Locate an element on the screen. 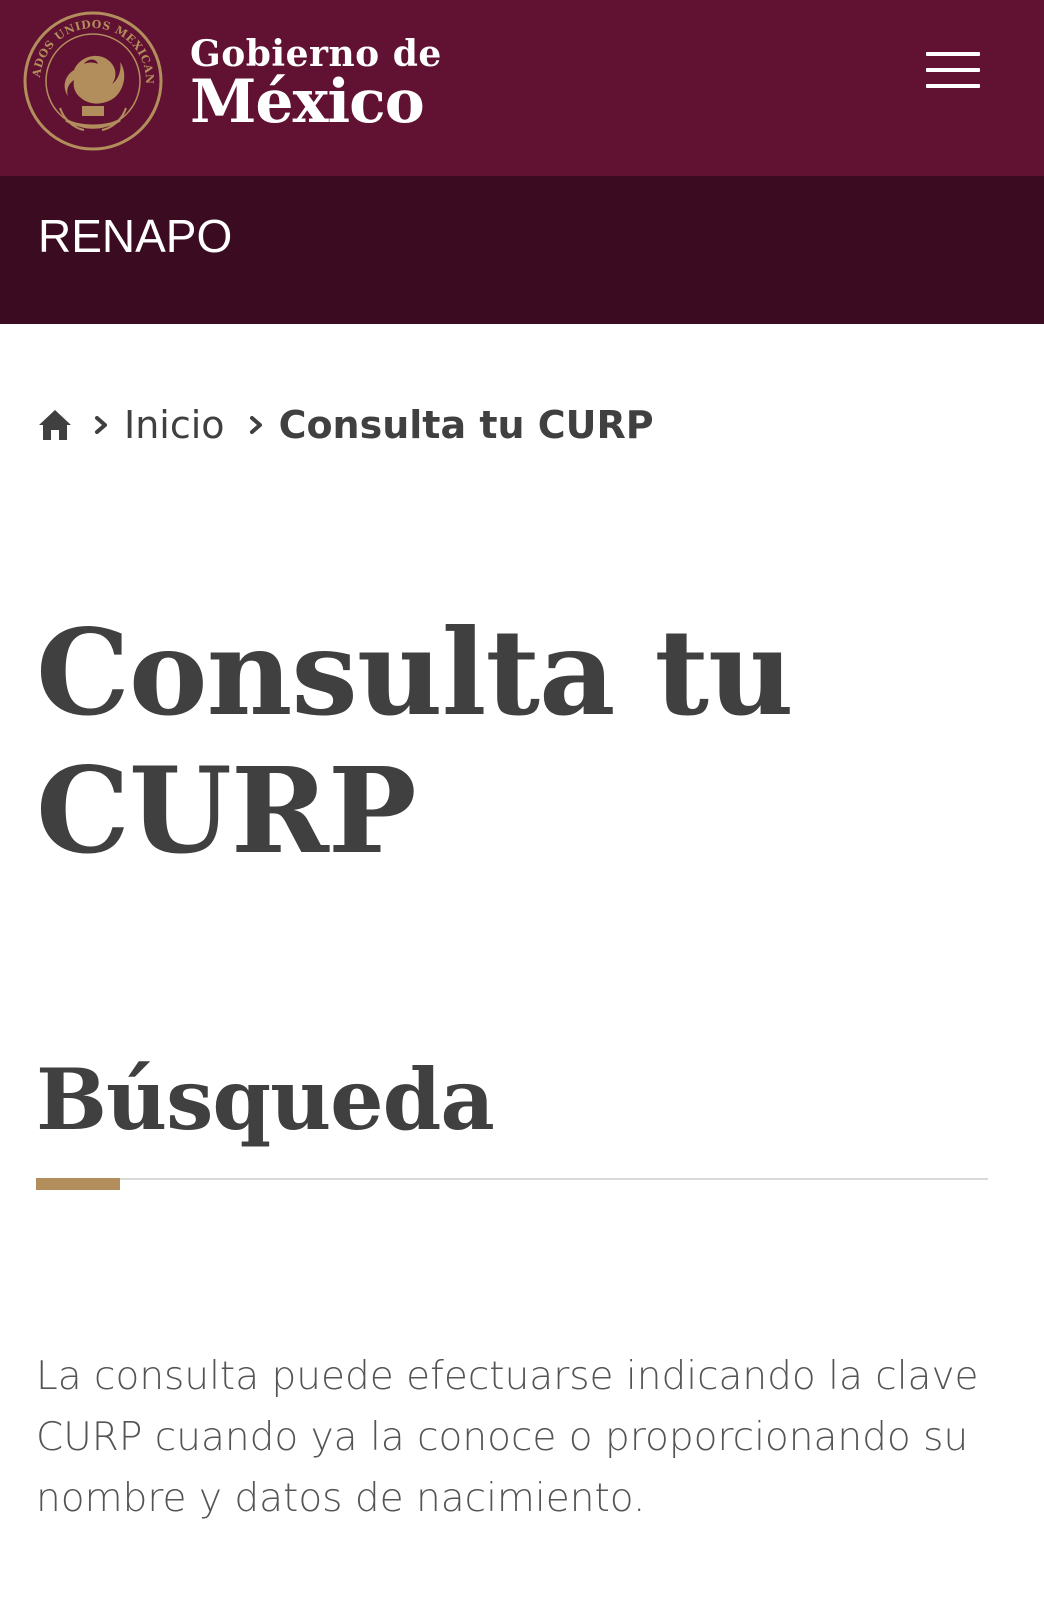  mexican-coat-of-arms-seal-icon: ESTADOS UNIDOS MEXICANOS is located at coordinates (93, 81).